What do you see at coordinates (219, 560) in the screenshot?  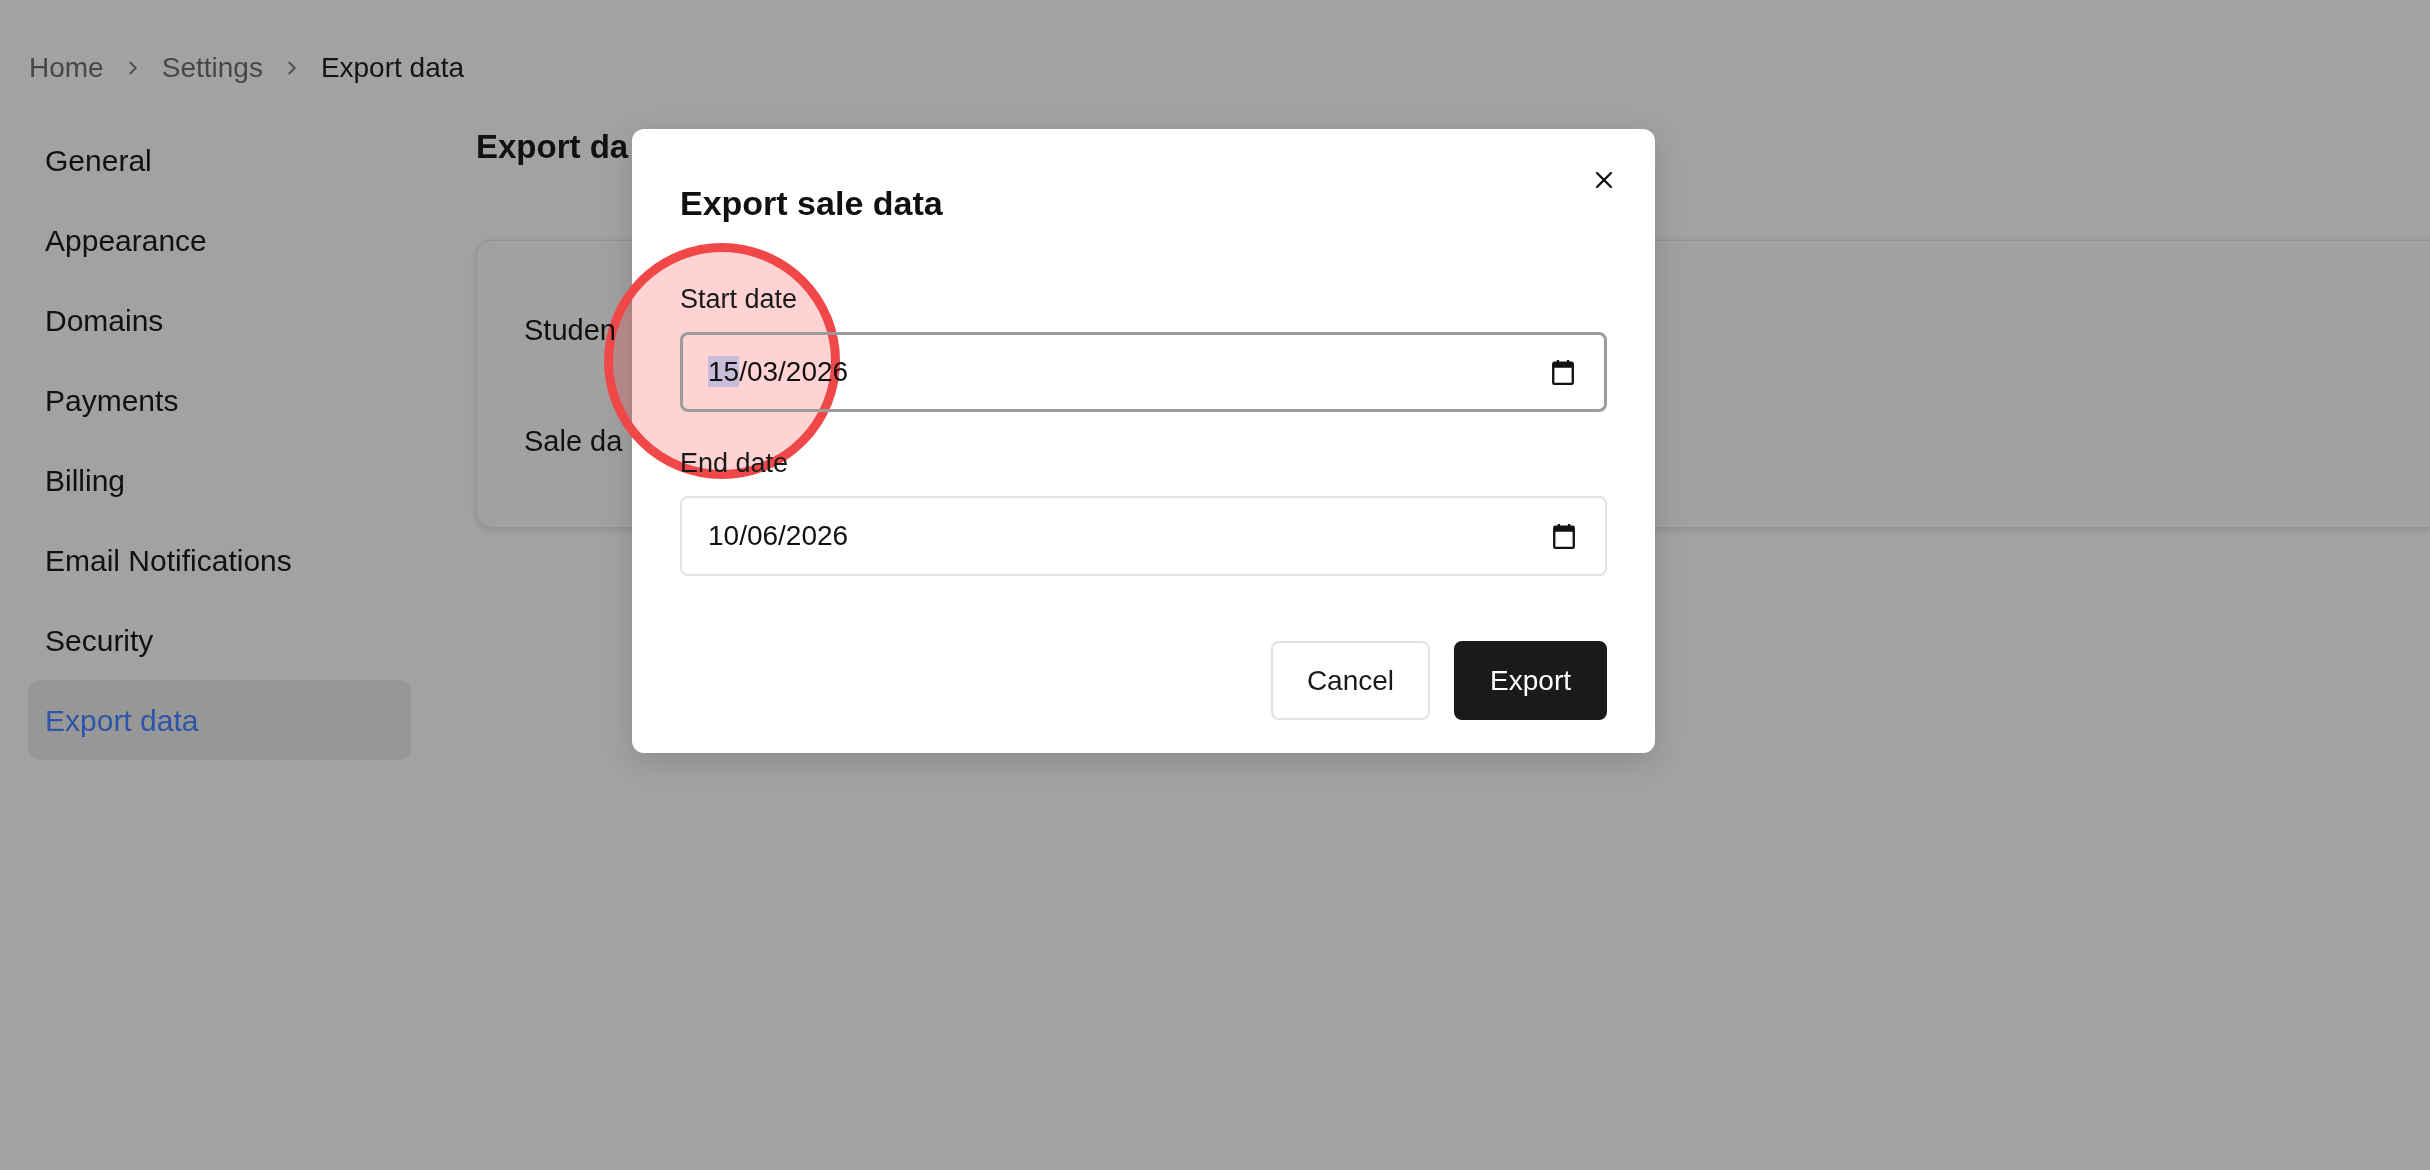 I see `sidebar-item: Email Notifications` at bounding box center [219, 560].